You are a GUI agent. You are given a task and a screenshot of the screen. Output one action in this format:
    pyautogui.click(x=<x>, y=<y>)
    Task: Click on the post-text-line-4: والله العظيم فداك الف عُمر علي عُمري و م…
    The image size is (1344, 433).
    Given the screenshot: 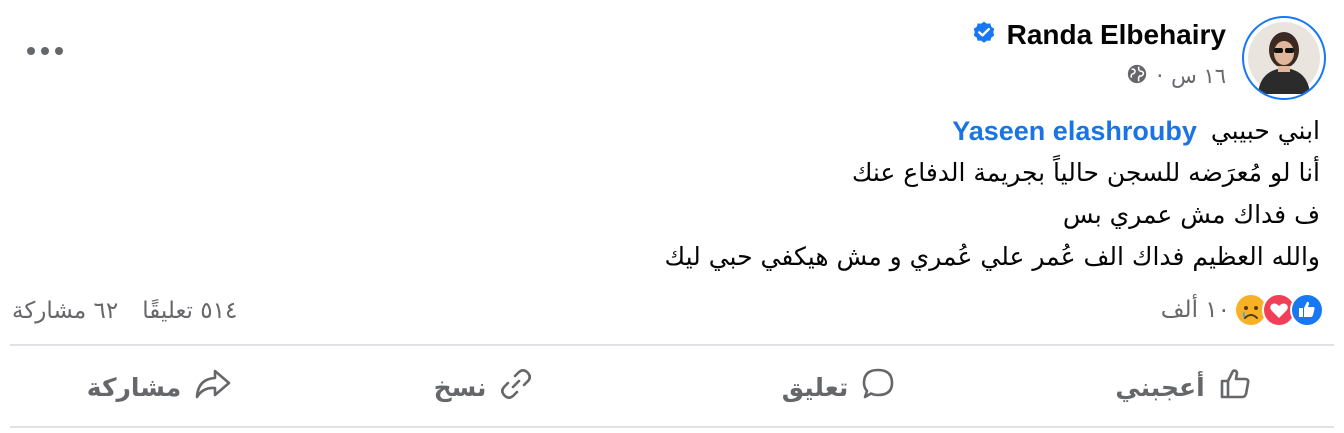 What is the action you would take?
    pyautogui.click(x=992, y=256)
    